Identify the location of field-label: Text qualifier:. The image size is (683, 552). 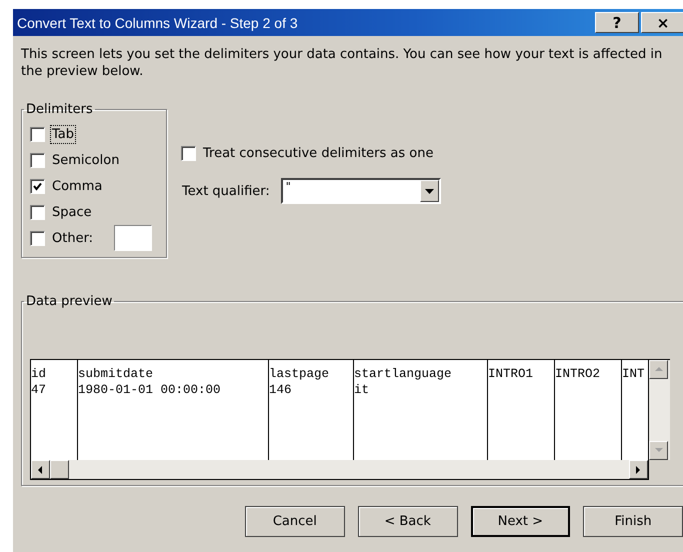
(226, 191).